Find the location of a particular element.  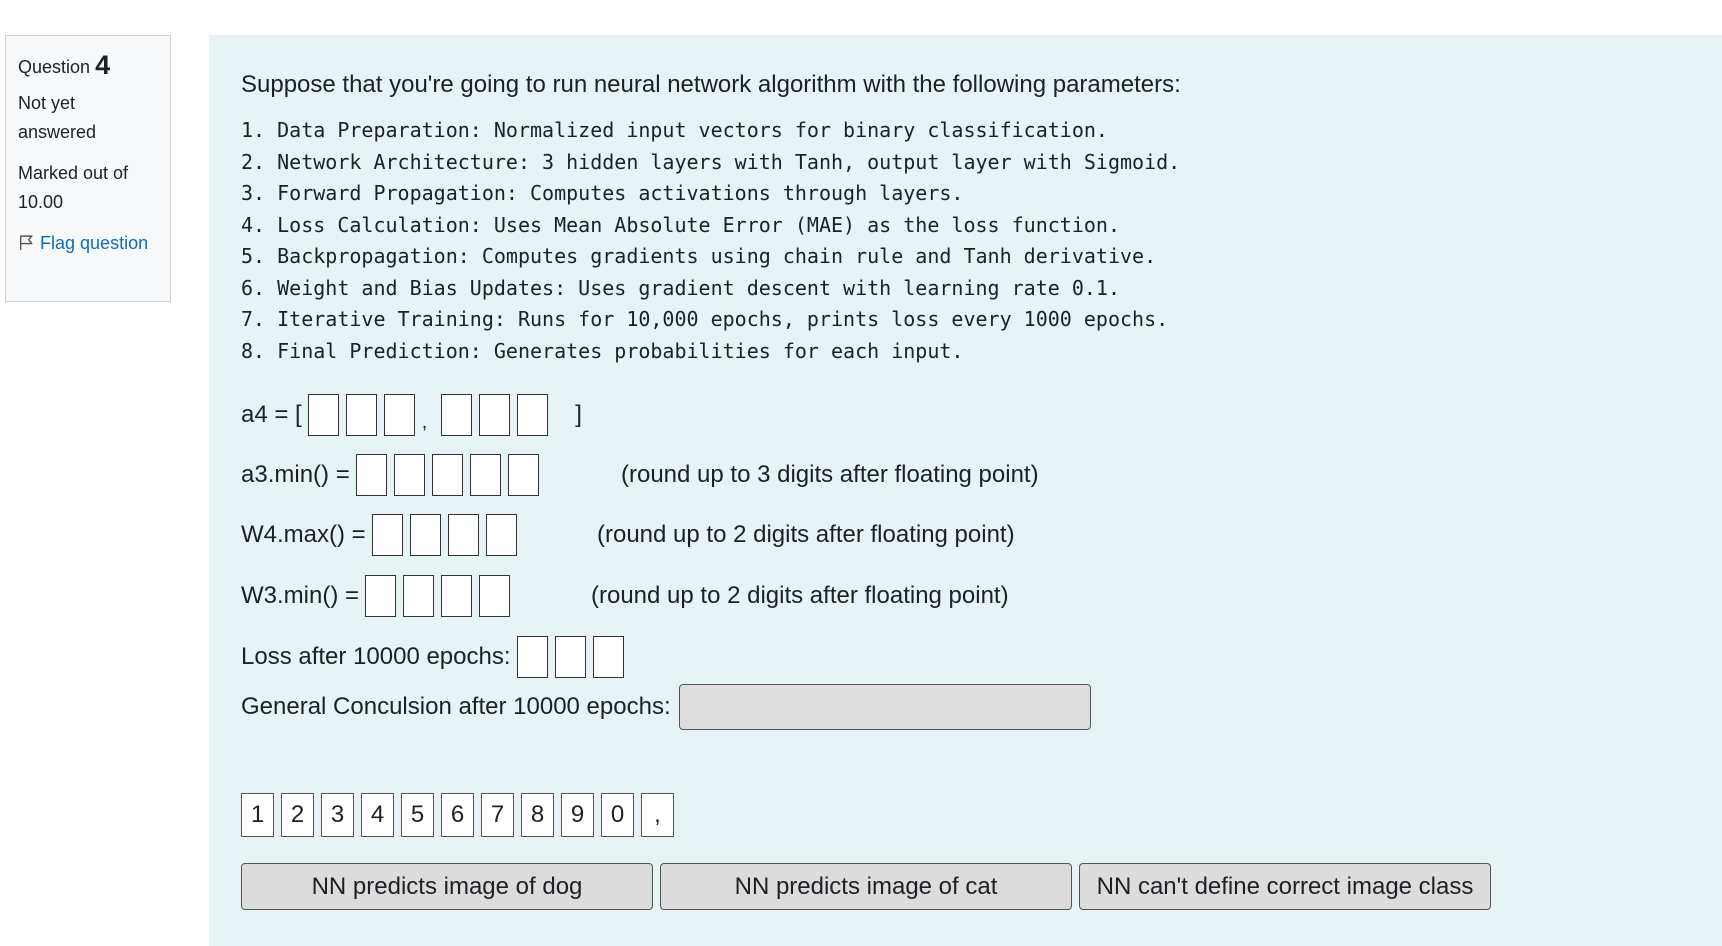

w4-answer-row: W4.max() = is located at coordinates (382, 535).